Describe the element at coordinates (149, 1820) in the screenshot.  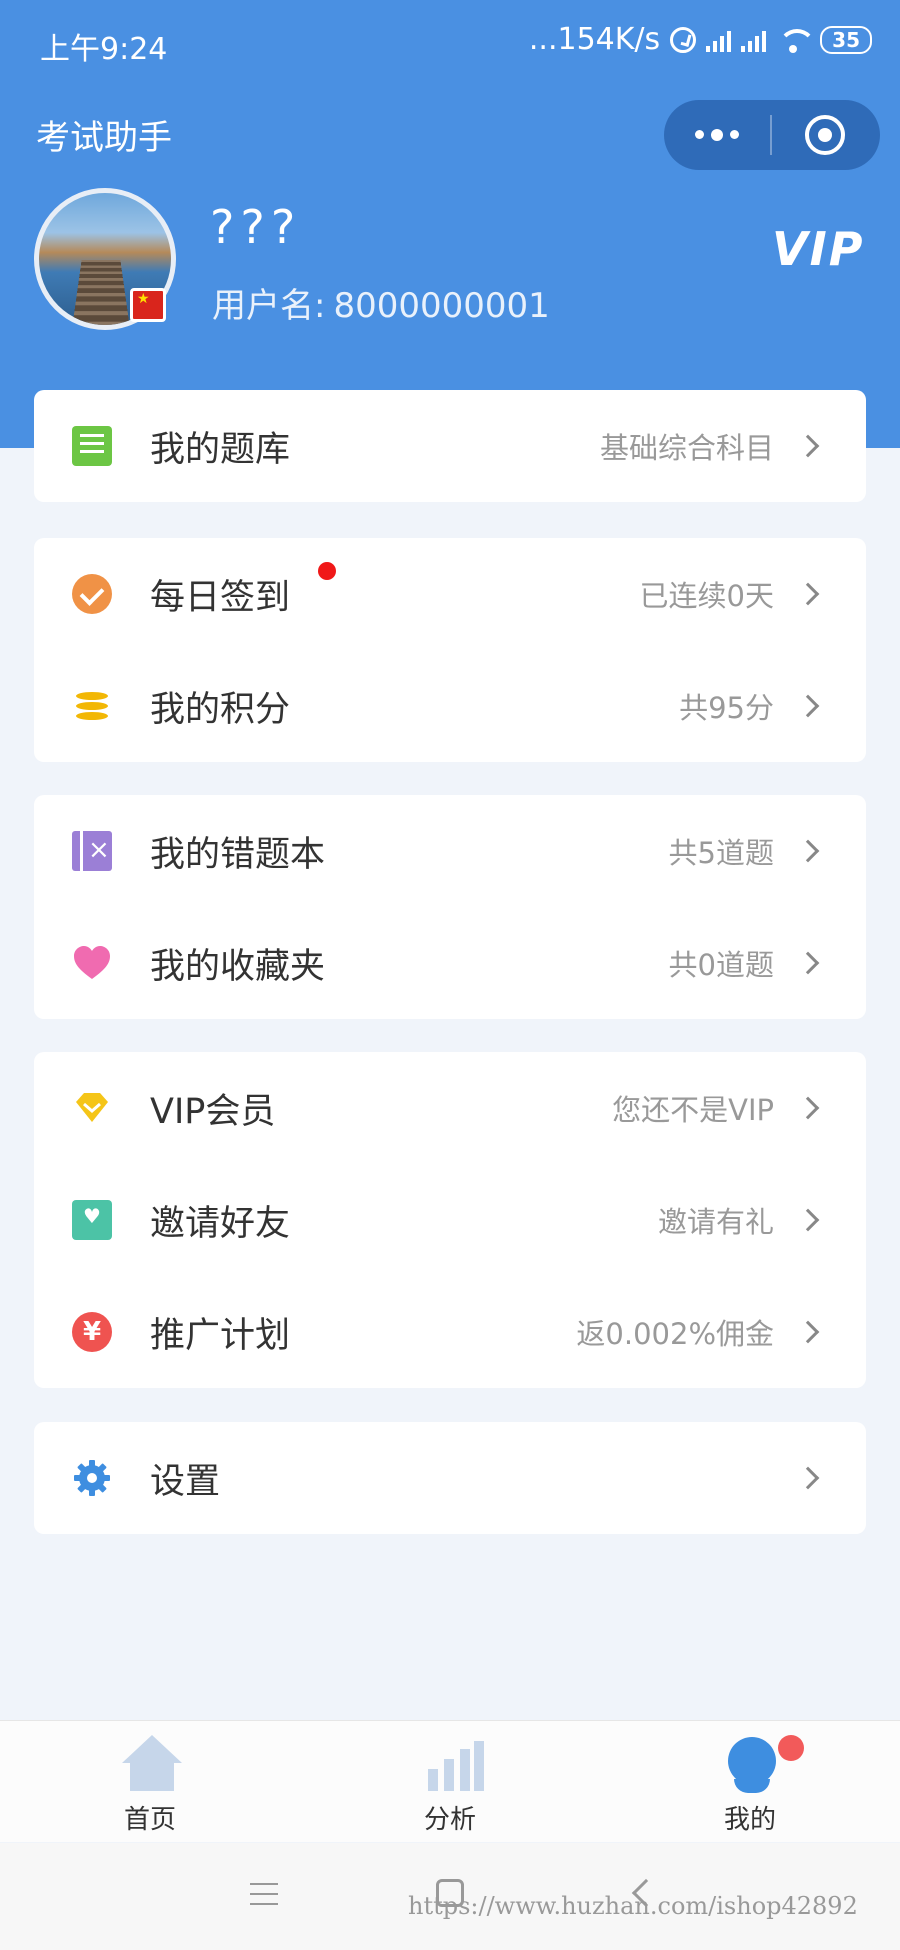
I see `tab-label: 首页` at that location.